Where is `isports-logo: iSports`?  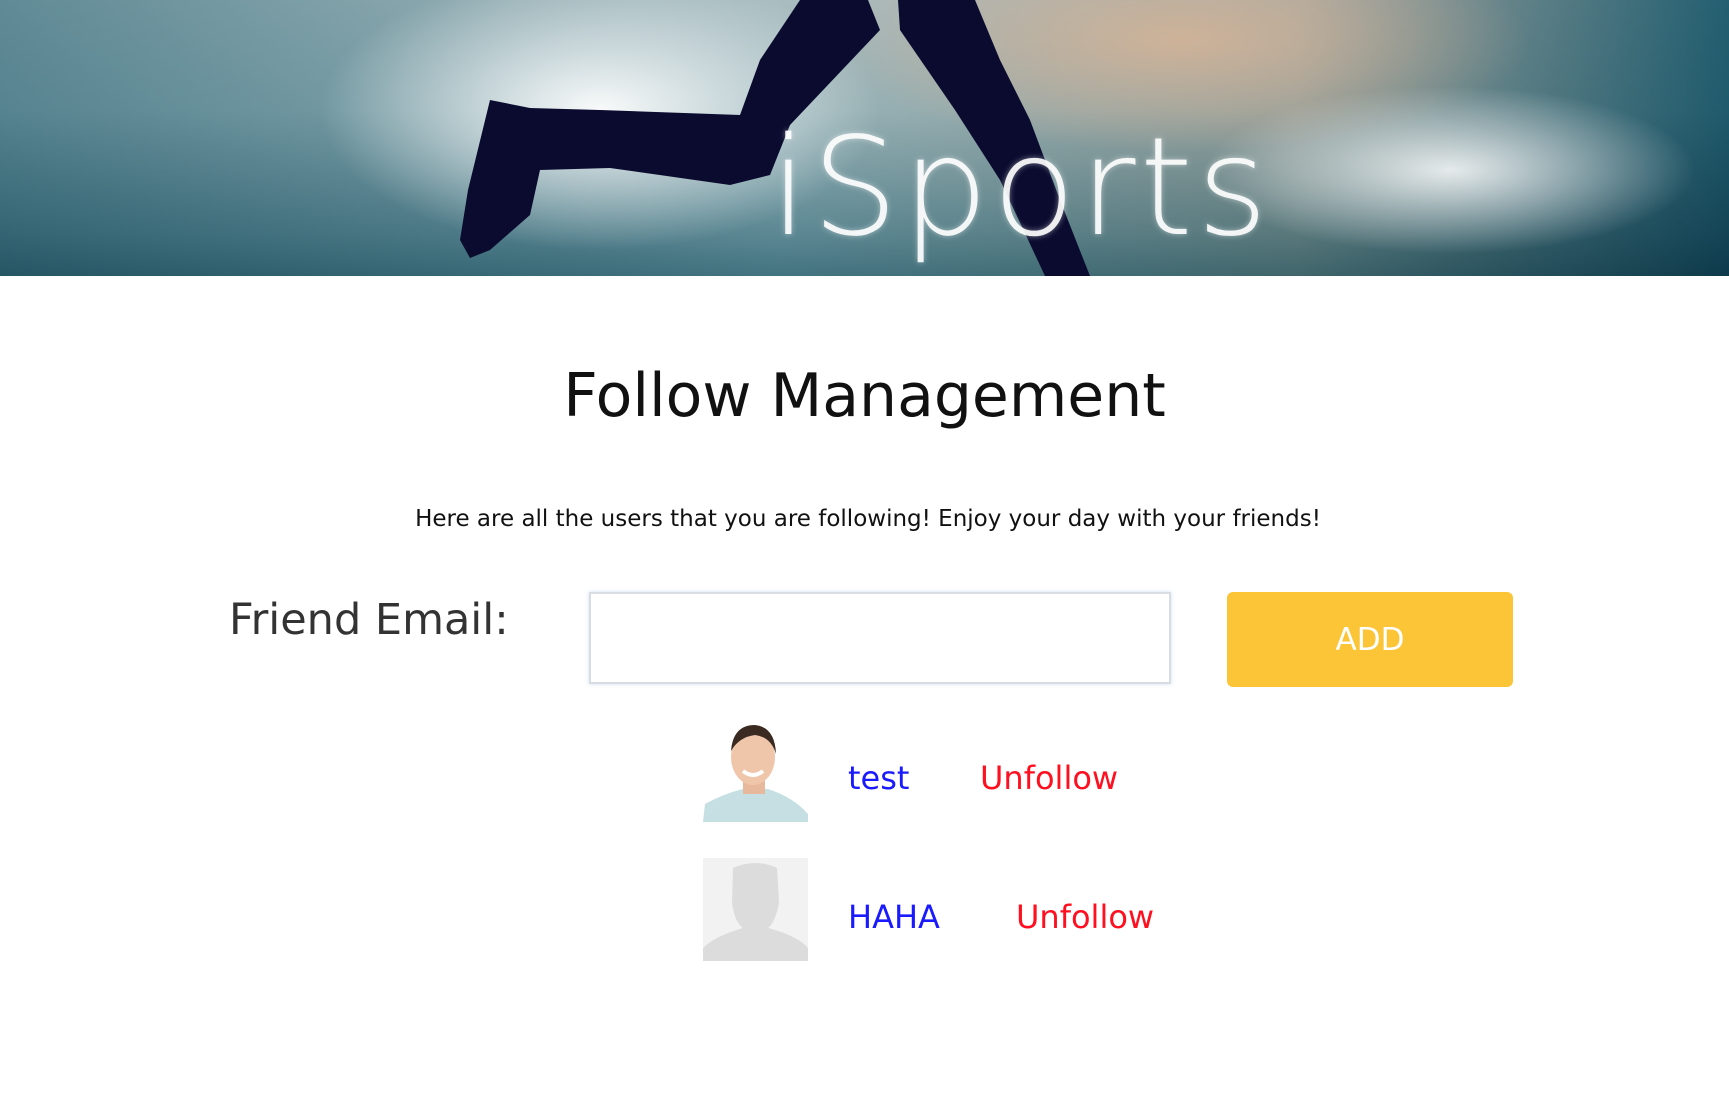 isports-logo: iSports is located at coordinates (1021, 188).